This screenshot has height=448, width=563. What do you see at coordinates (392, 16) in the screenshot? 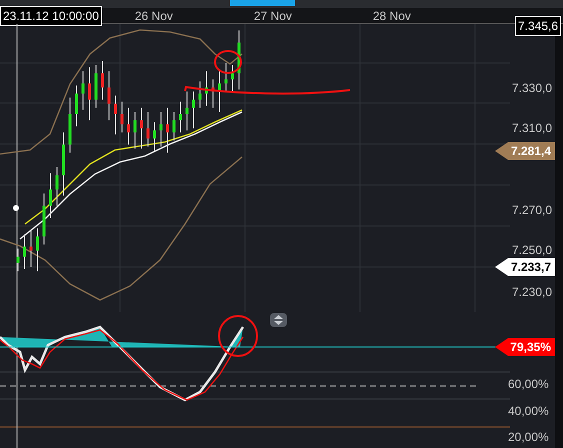
I see `date-label: 28 Nov` at bounding box center [392, 16].